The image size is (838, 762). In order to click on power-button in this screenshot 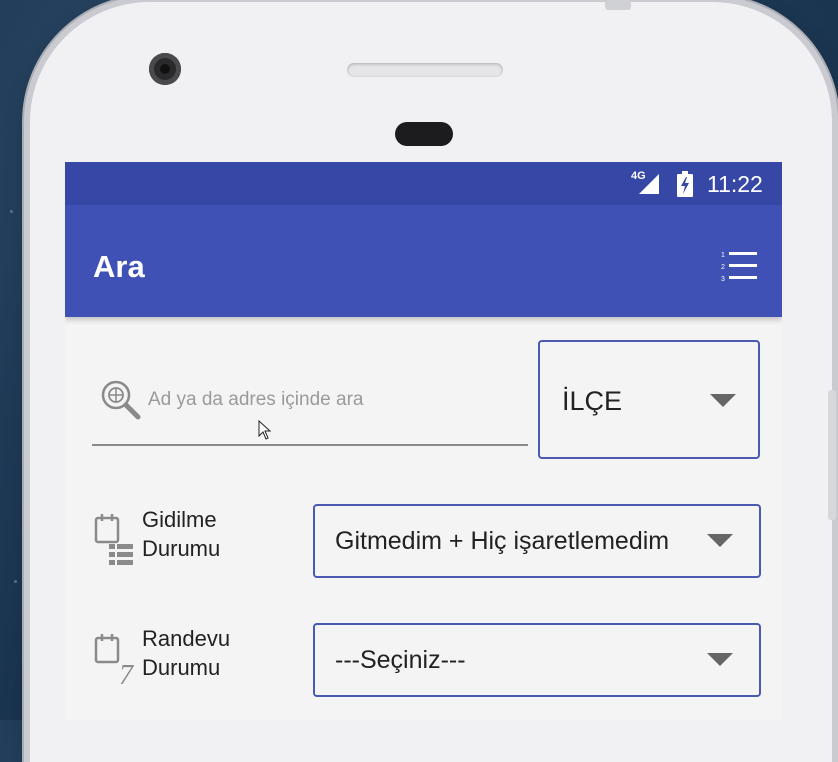, I will do `click(618, 5)`.